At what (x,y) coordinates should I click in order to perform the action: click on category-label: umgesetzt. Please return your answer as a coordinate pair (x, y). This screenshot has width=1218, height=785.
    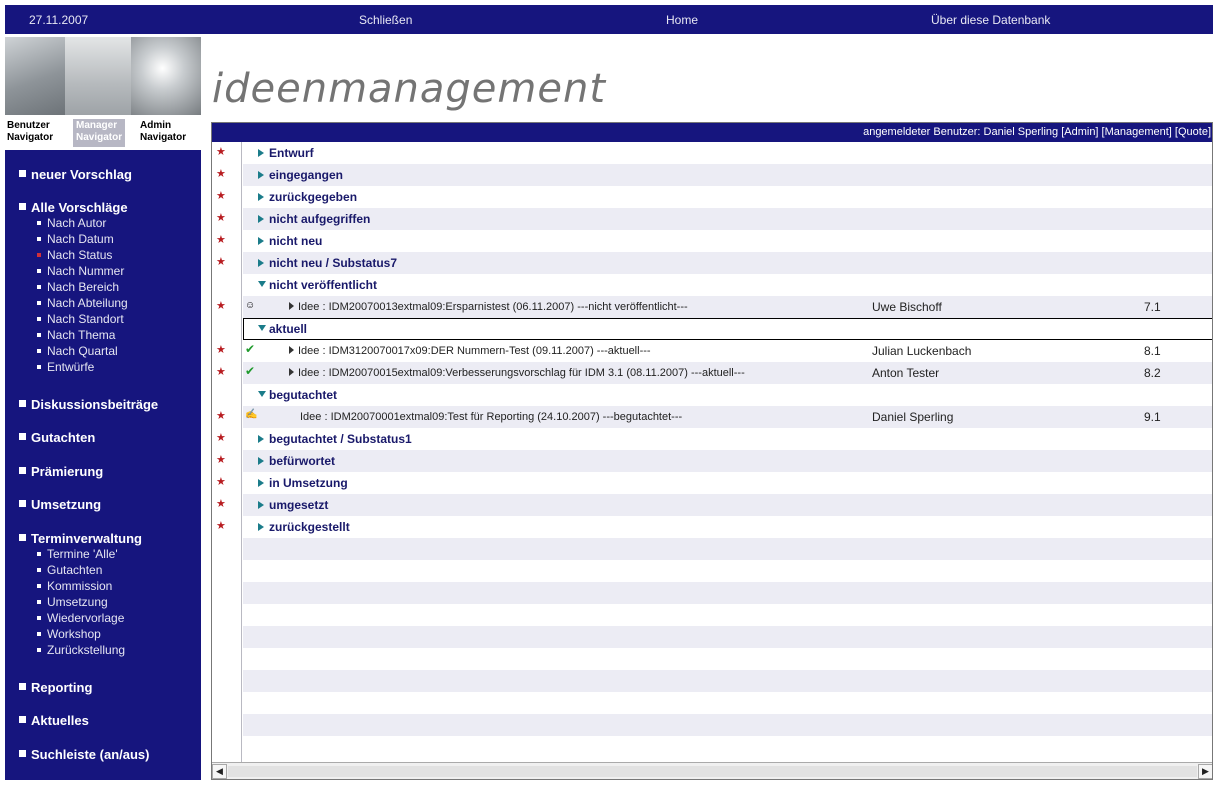
    Looking at the image, I should click on (293, 505).